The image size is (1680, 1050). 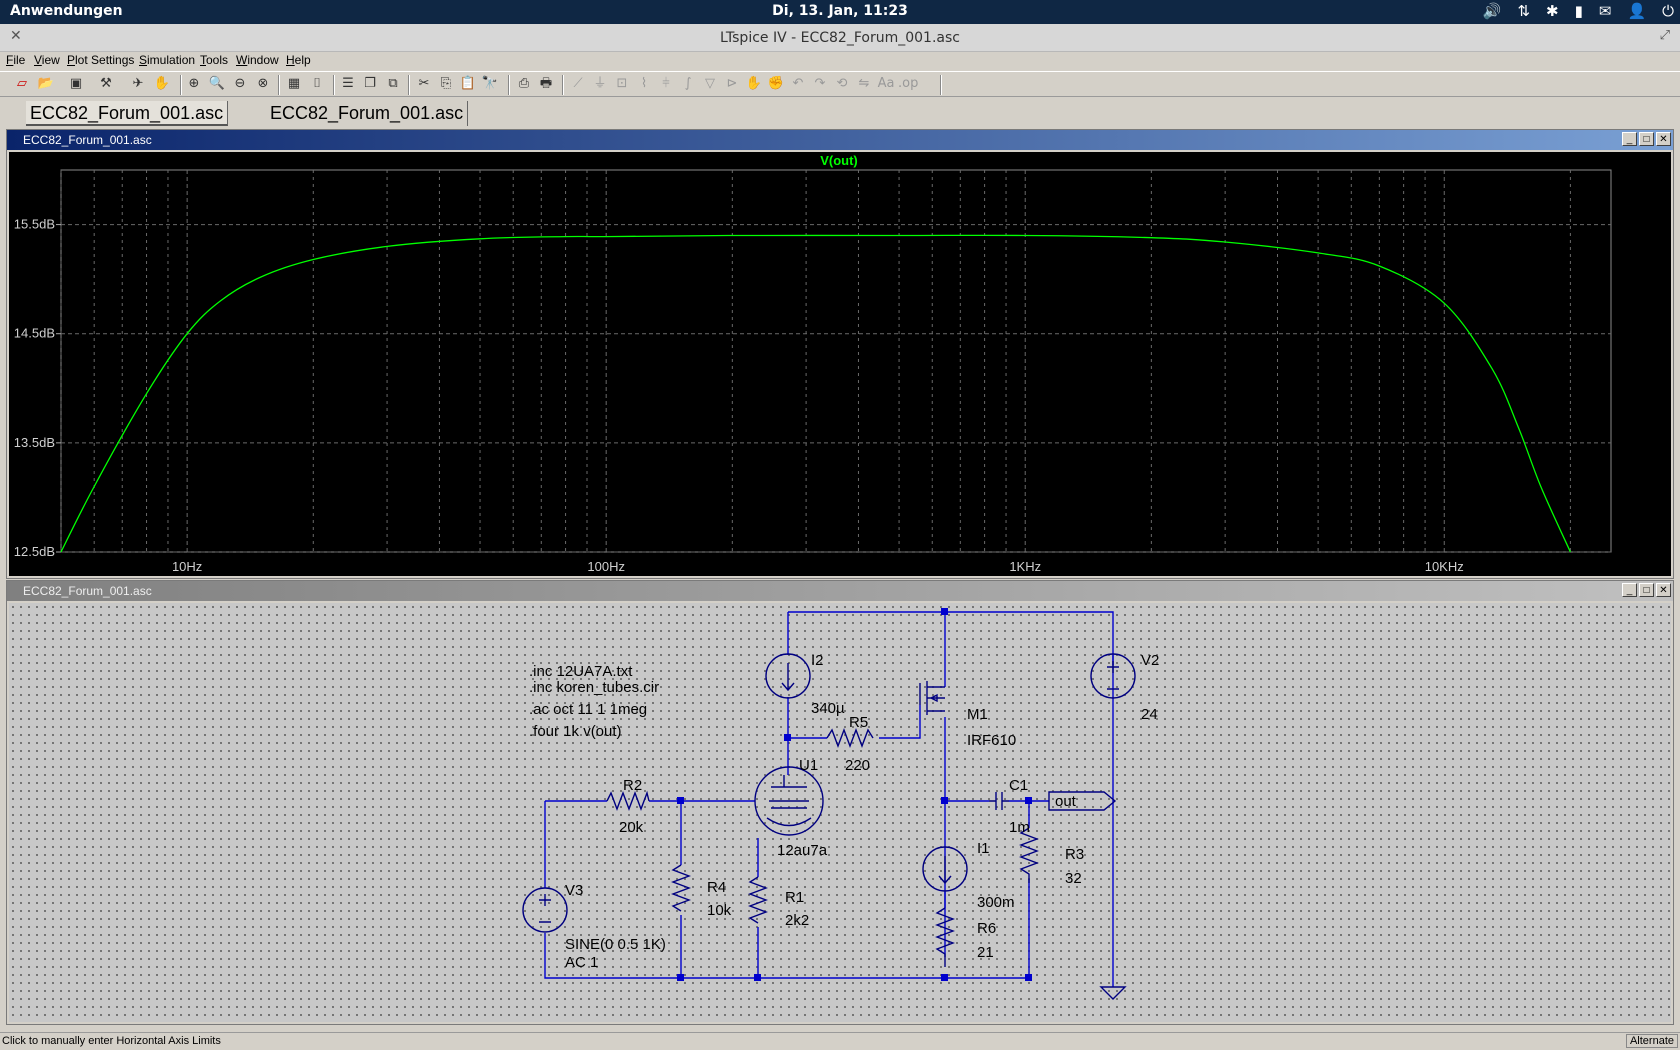 I want to click on component-ref: V3, so click(x=574, y=890).